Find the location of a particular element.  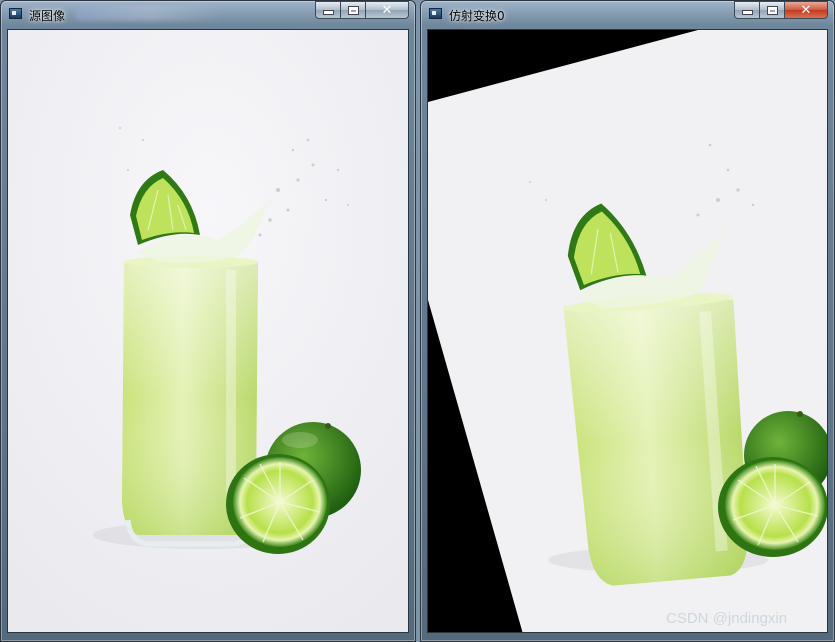

blurred-title-area is located at coordinates (150, 13).